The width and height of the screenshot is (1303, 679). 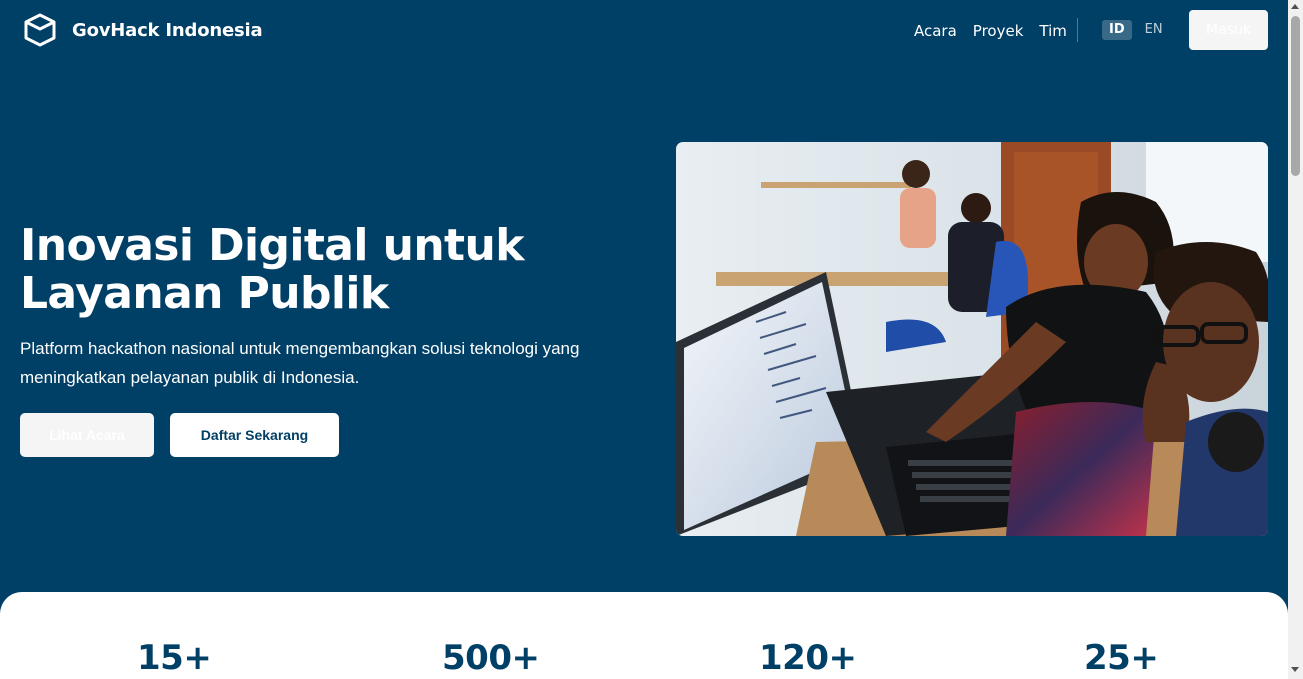 What do you see at coordinates (167, 30) in the screenshot?
I see `brand-name: GovHack Indonesia` at bounding box center [167, 30].